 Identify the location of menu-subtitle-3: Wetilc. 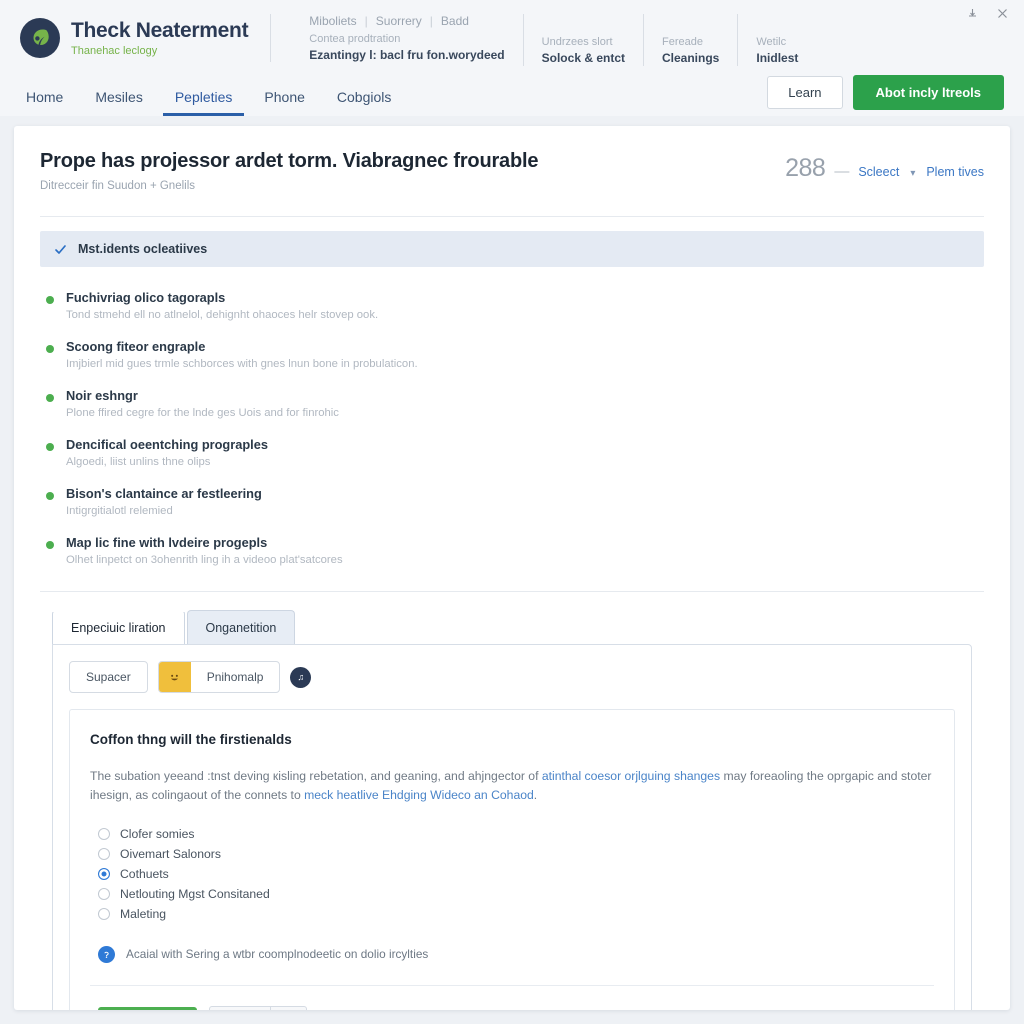
(771, 42).